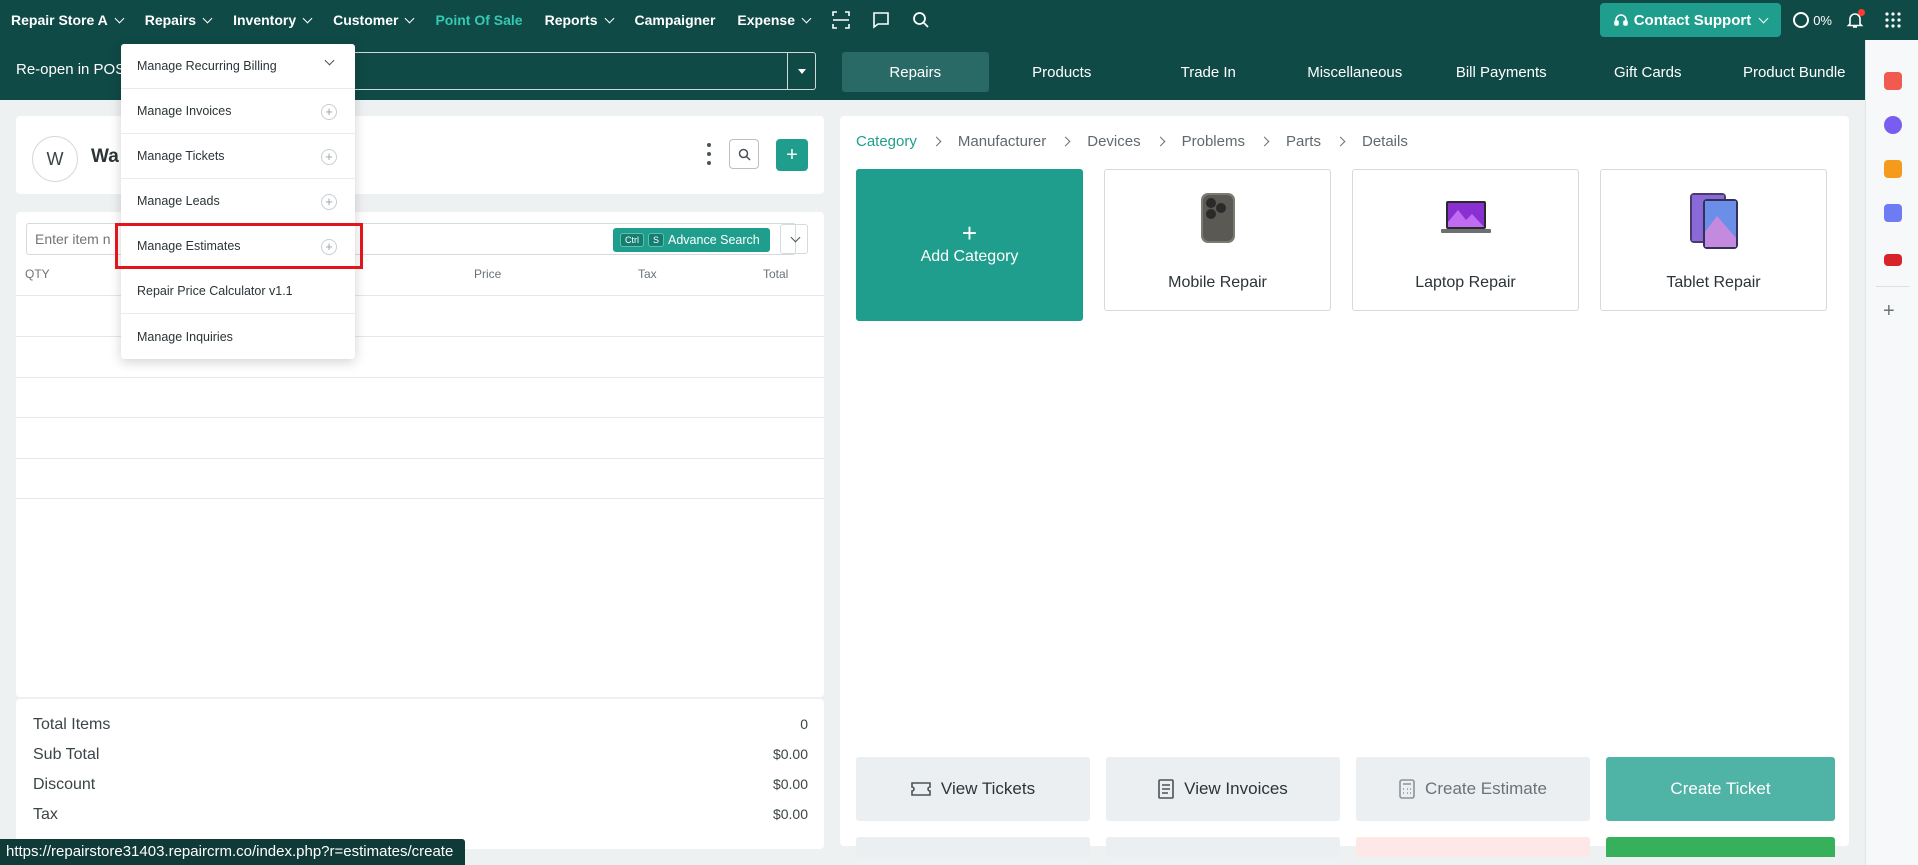  What do you see at coordinates (841, 20) in the screenshot?
I see `scan-icon` at bounding box center [841, 20].